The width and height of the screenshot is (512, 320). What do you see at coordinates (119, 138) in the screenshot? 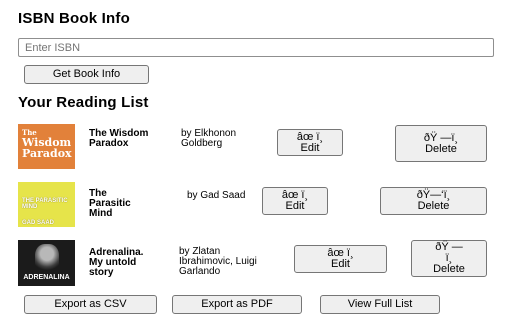
I see `book-title: The Wisdom Paradox` at bounding box center [119, 138].